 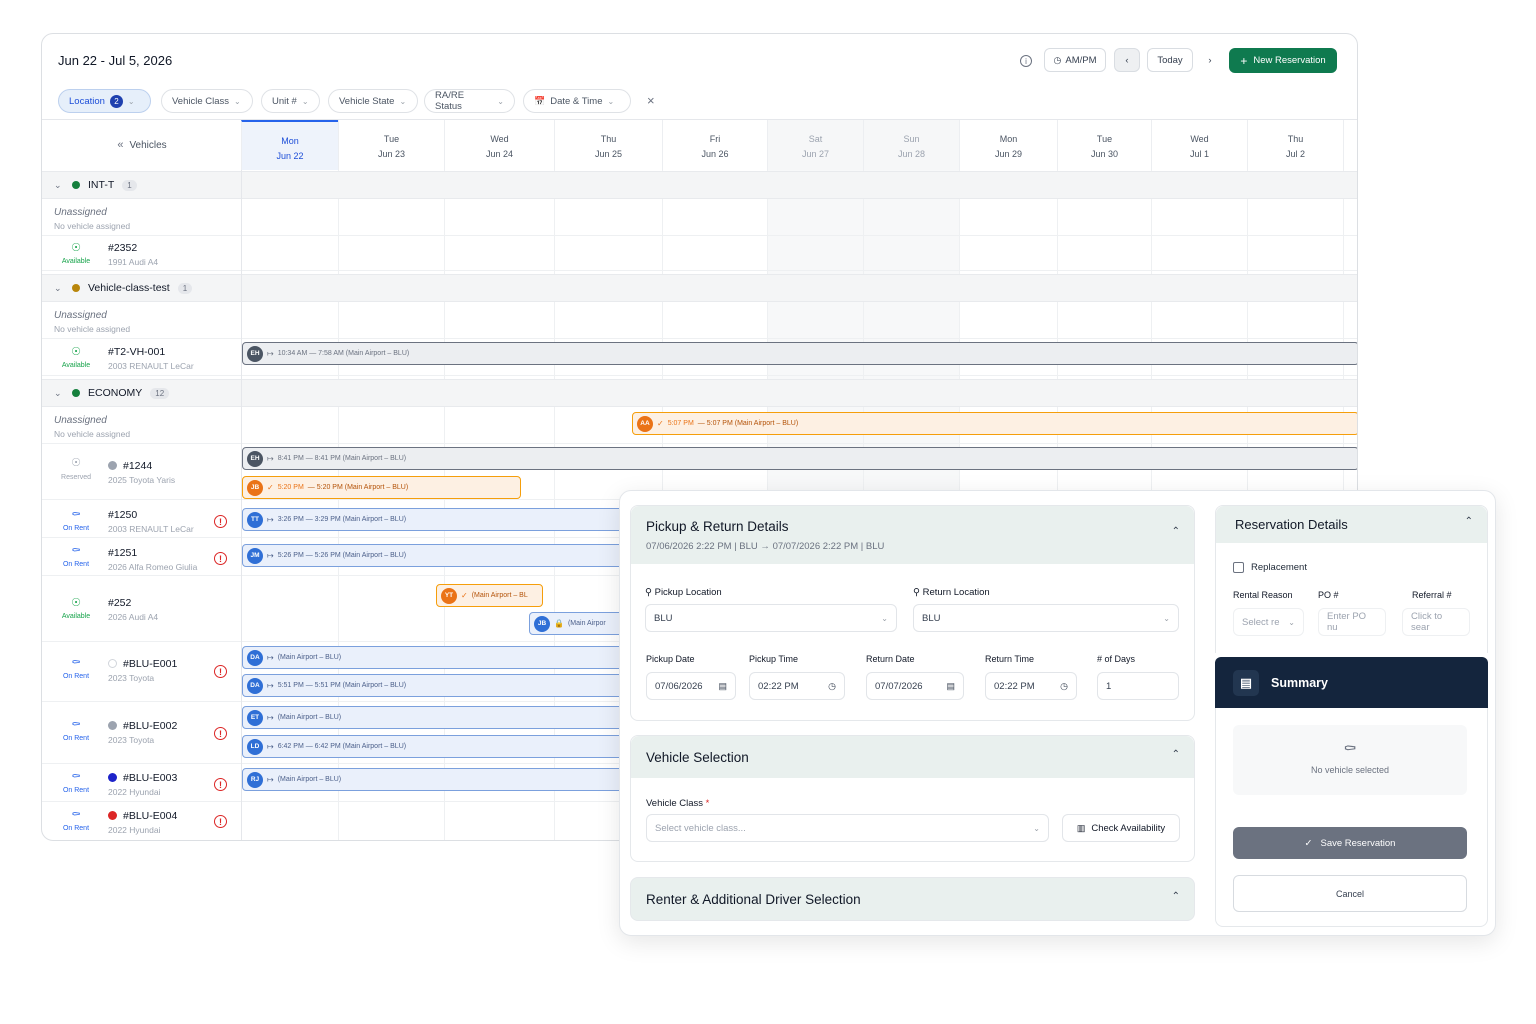 I want to click on check-availability-button: ▥ Check Availability, so click(x=1121, y=828).